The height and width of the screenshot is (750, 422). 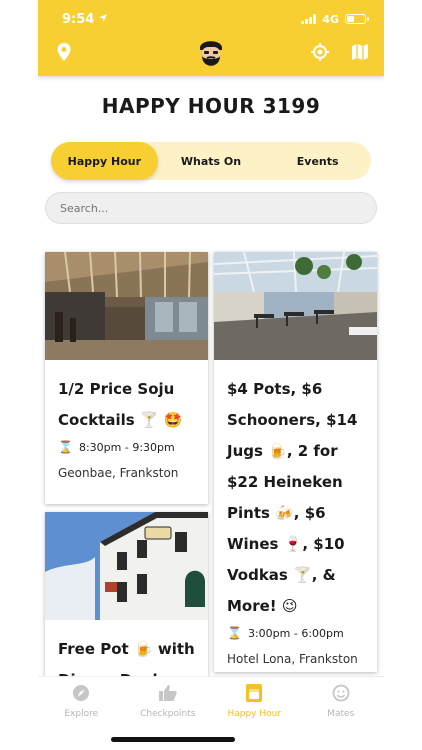 What do you see at coordinates (317, 161) in the screenshot?
I see `tab-events: Events` at bounding box center [317, 161].